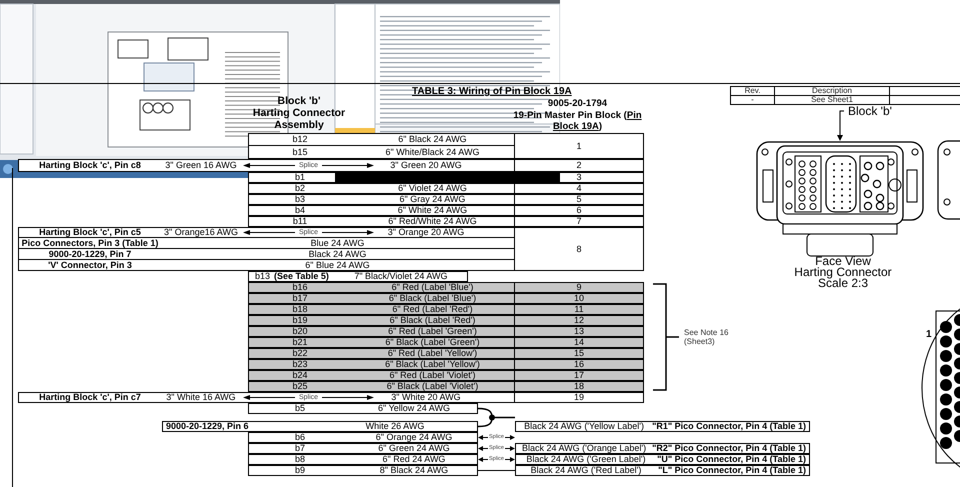  What do you see at coordinates (579, 199) in the screenshot?
I see `pin-number-cell: 5` at bounding box center [579, 199].